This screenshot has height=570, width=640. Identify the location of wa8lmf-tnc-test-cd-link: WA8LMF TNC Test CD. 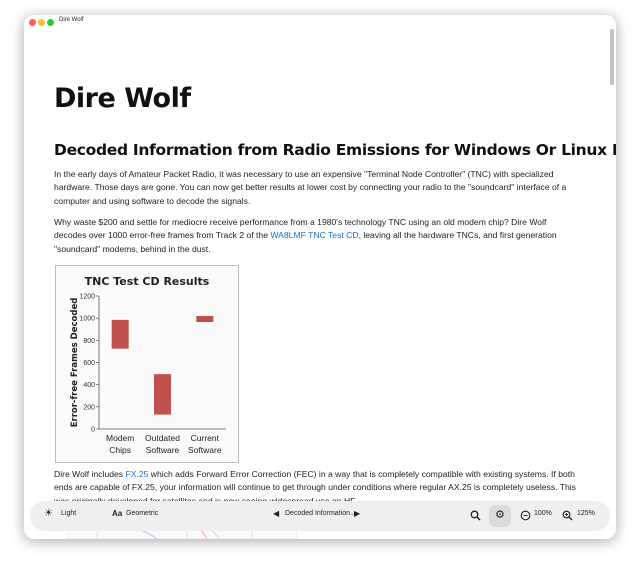
(314, 235).